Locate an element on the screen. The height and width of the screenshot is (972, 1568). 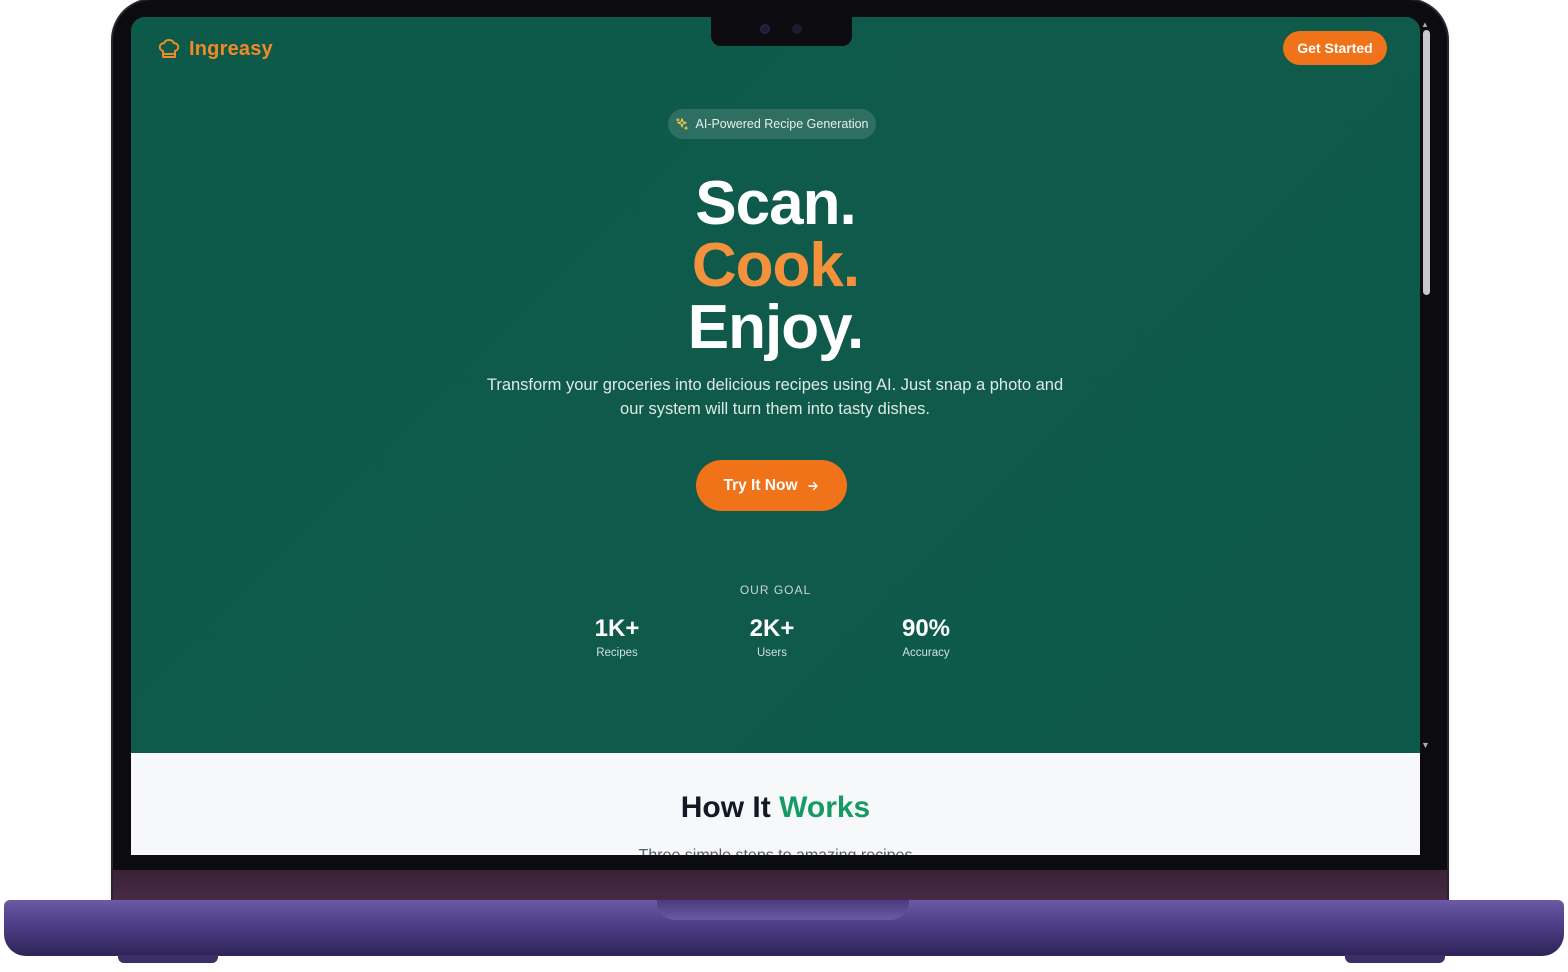
camera-notch is located at coordinates (781, 31).